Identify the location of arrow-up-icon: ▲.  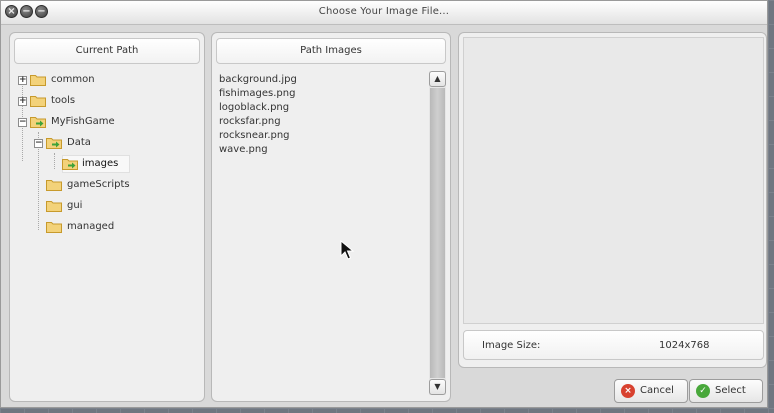
(437, 79).